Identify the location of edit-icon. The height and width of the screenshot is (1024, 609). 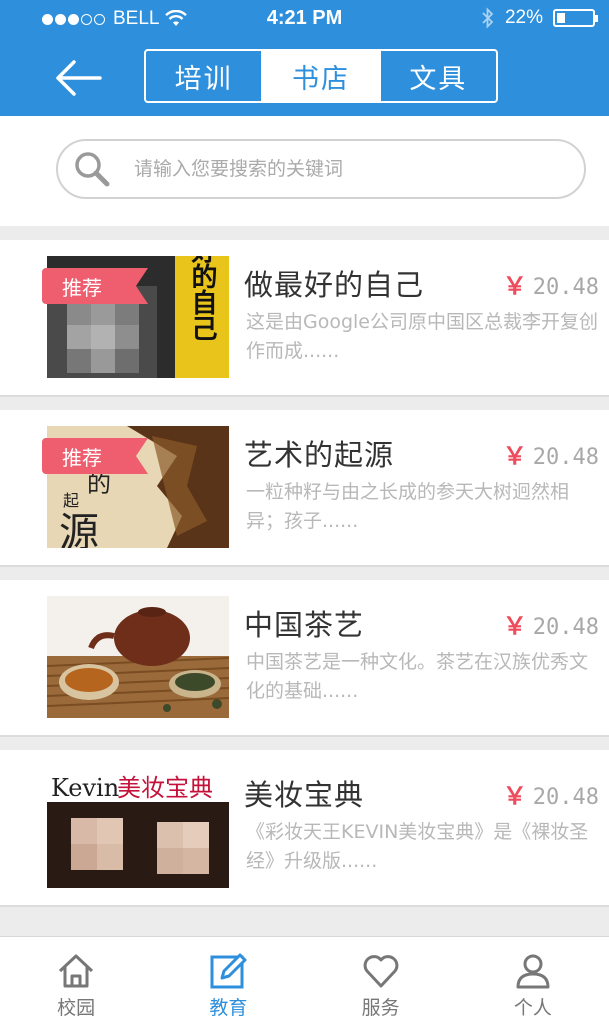
(228, 971).